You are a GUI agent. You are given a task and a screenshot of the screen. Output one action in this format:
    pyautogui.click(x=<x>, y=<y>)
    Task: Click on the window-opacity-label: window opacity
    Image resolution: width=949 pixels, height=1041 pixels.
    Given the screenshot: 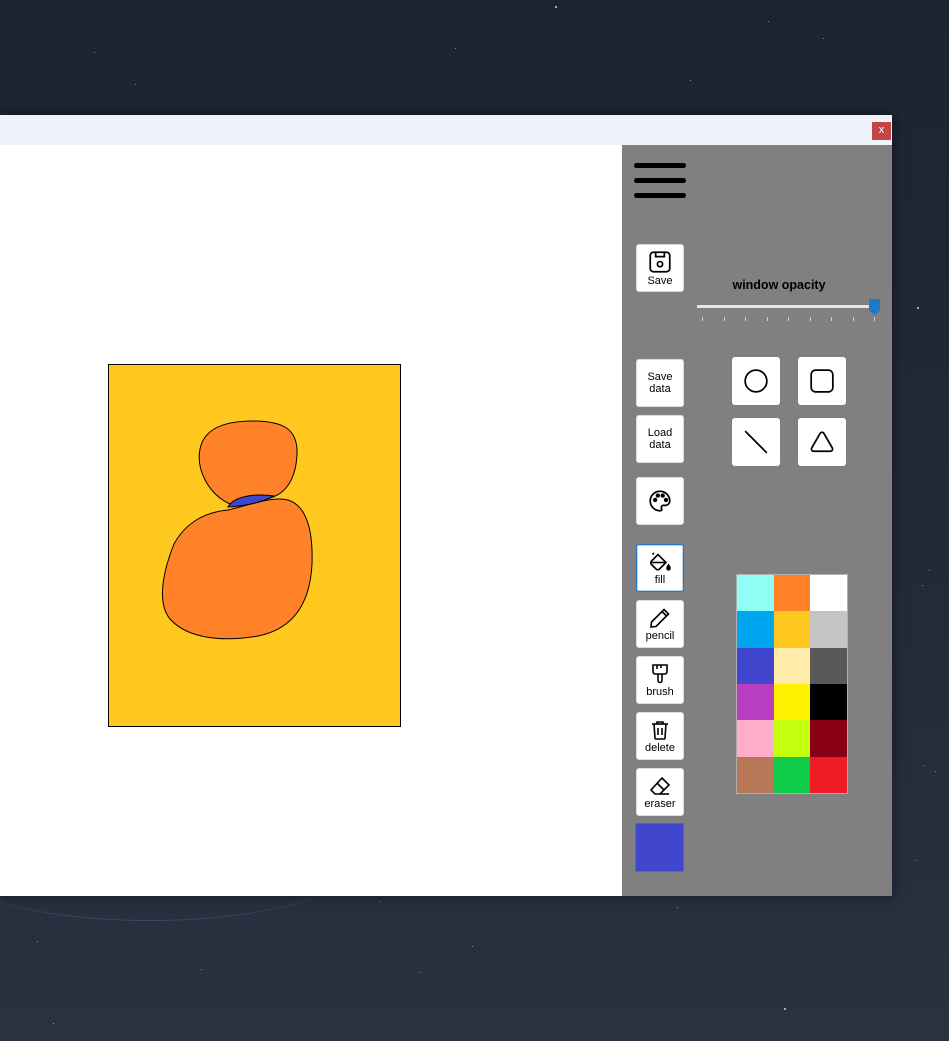 What is the action you would take?
    pyautogui.click(x=779, y=285)
    